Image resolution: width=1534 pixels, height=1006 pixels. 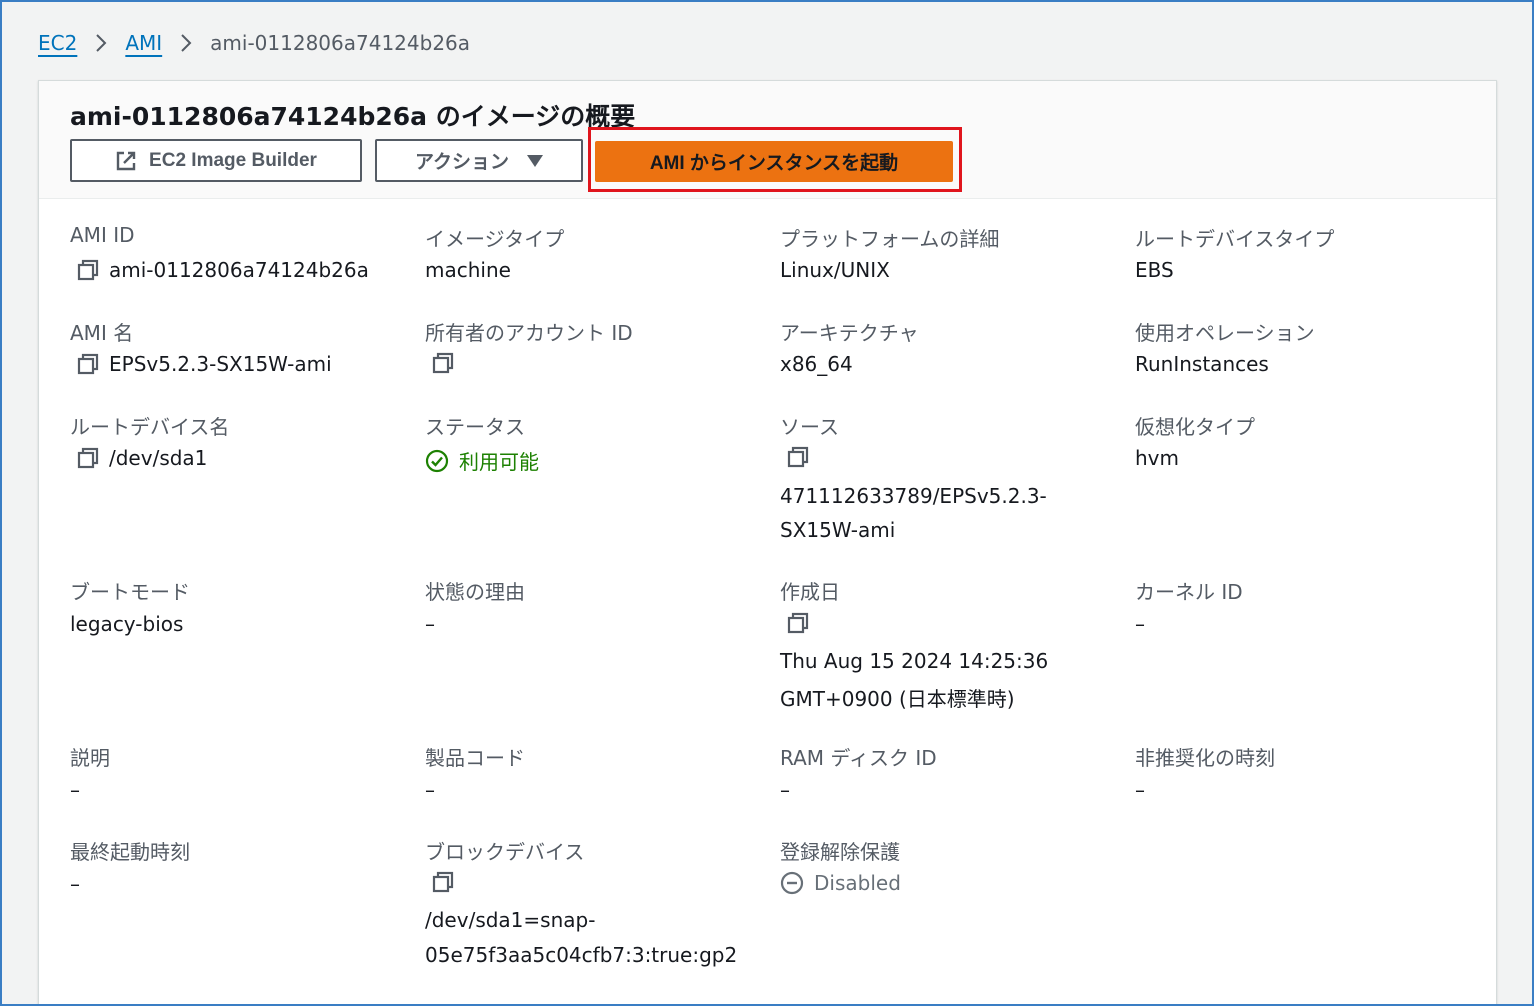 I want to click on label-ami-name: AMI 名, so click(x=102, y=333).